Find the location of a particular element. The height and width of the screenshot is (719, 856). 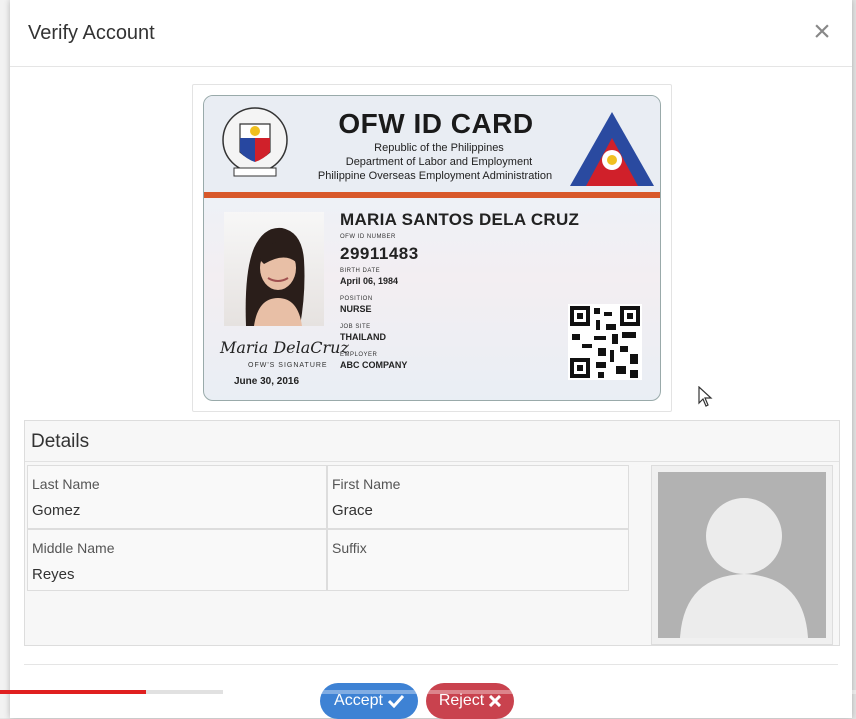

x-icon is located at coordinates (495, 701).